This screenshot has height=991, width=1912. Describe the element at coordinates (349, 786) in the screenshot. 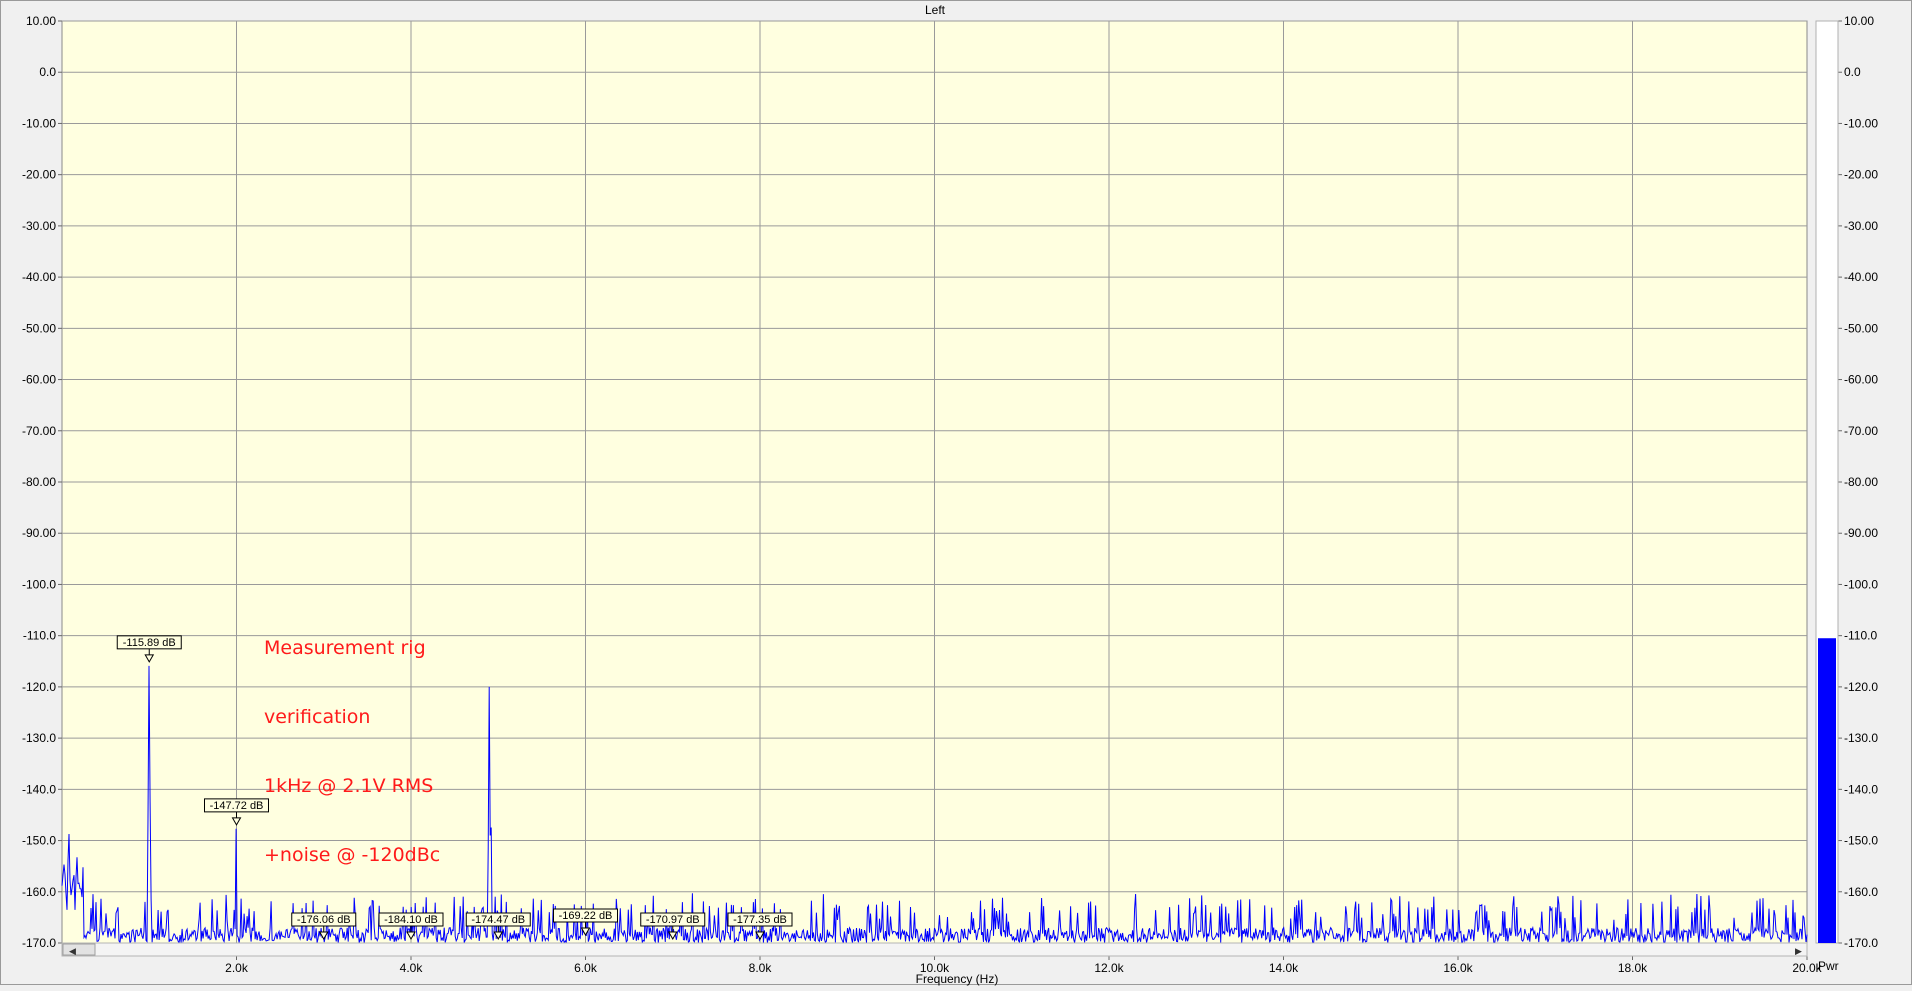

I see `annotation-line: 1kHz @ 2.1V RMS` at that location.